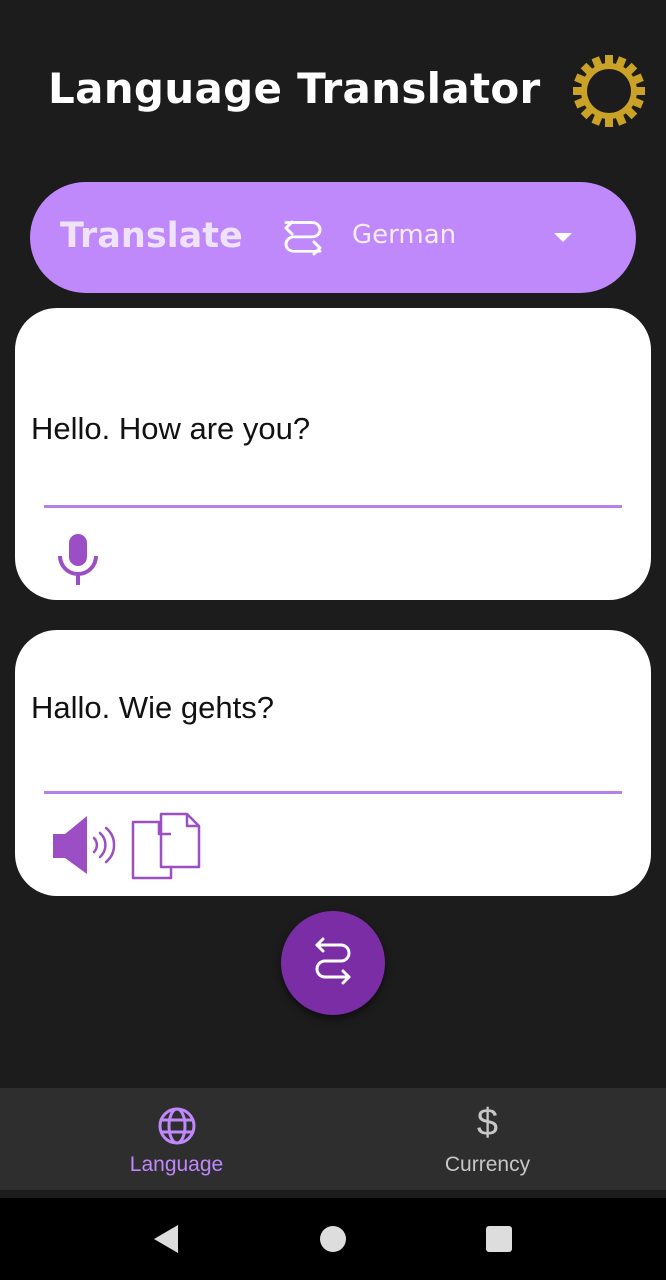 The height and width of the screenshot is (1280, 666). What do you see at coordinates (151, 236) in the screenshot?
I see `translate-label: Translate` at bounding box center [151, 236].